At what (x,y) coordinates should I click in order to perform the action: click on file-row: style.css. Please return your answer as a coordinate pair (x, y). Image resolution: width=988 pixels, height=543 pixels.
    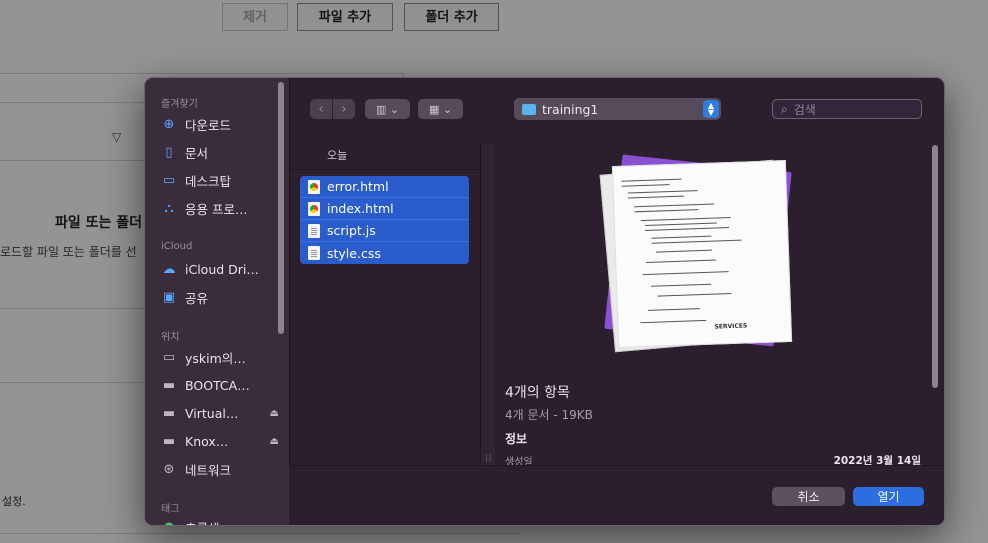
    Looking at the image, I should click on (384, 253).